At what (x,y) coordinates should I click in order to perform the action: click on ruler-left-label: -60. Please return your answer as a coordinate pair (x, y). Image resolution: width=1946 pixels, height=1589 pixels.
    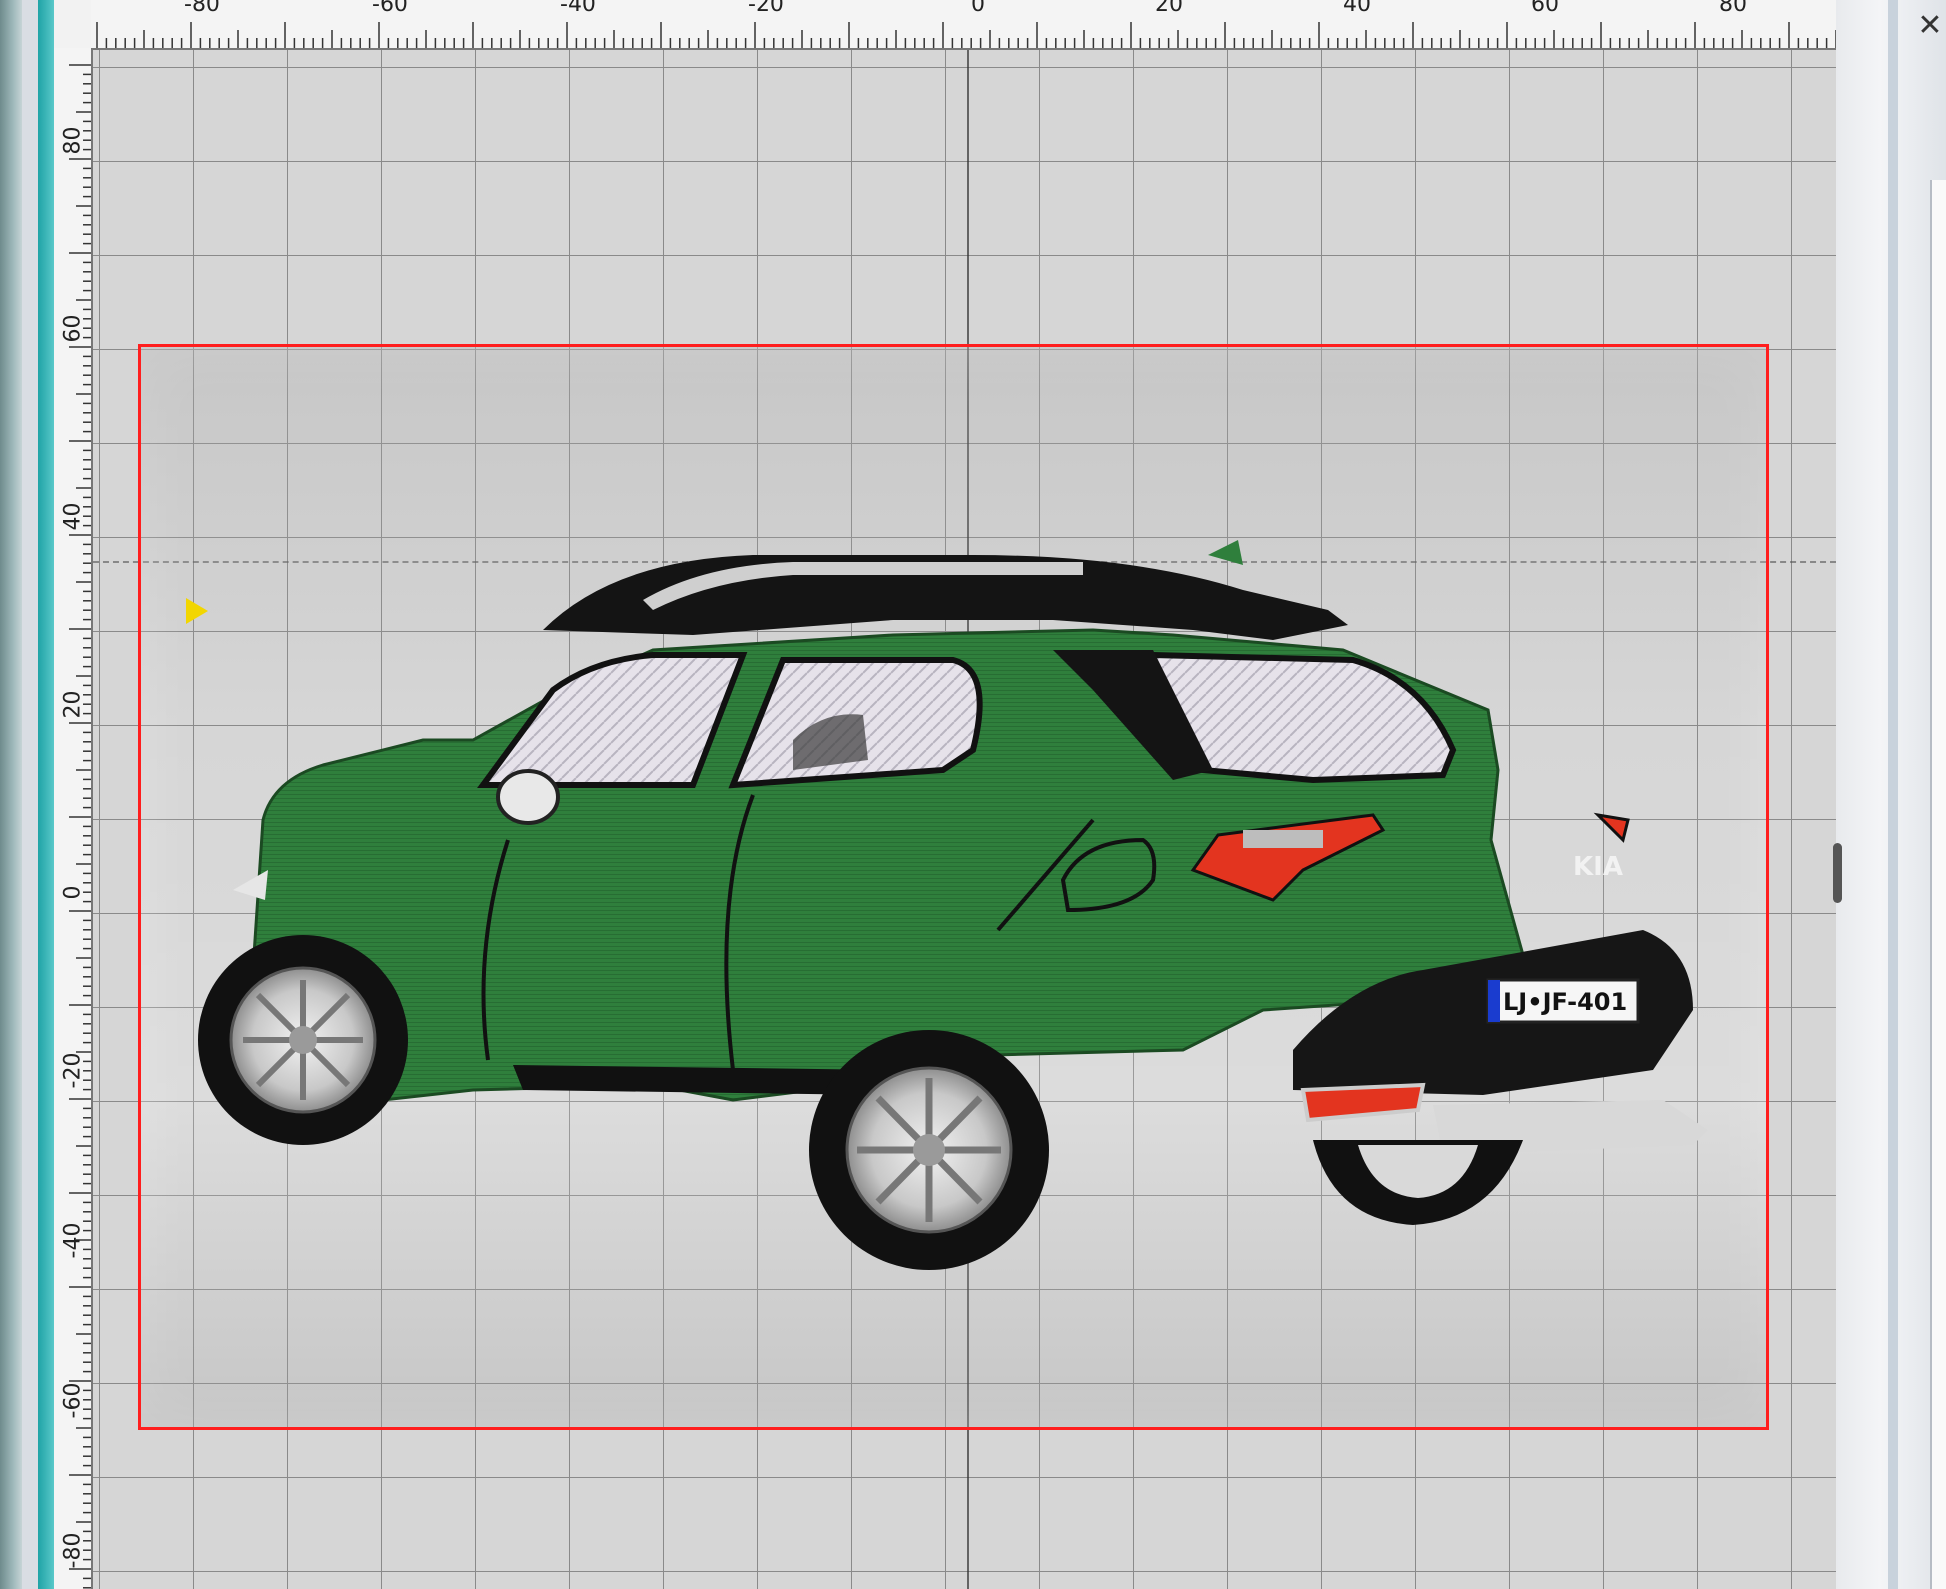
    Looking at the image, I should click on (73, 1400).